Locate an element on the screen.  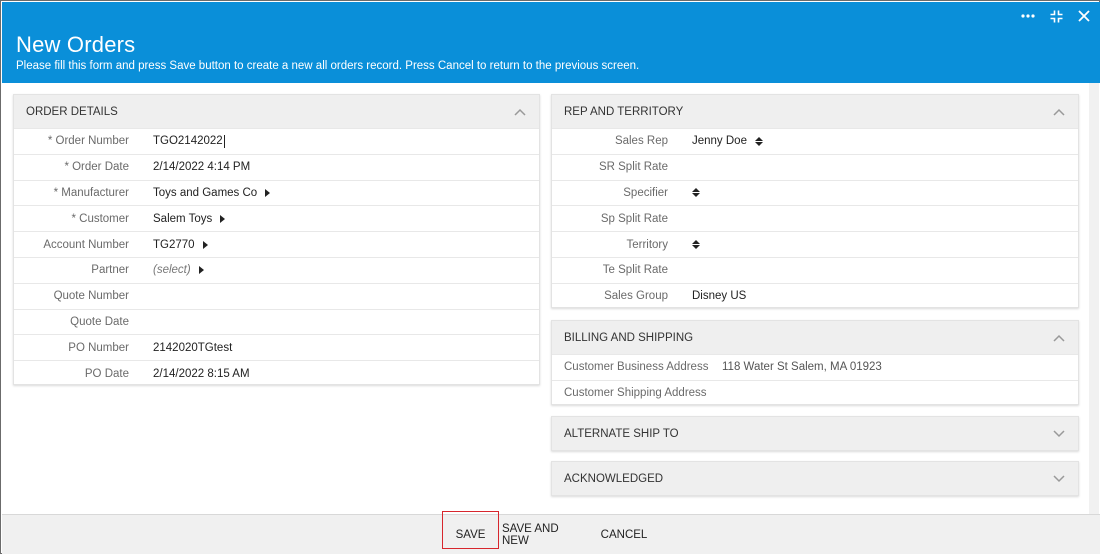
sp-split-rate-input is located at coordinates (885, 218).